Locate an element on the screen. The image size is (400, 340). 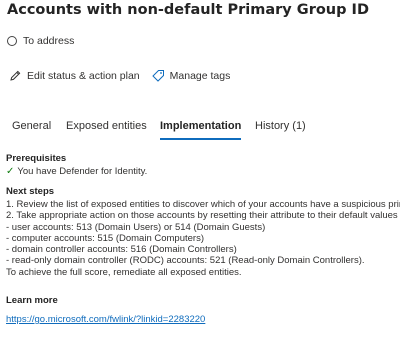
manage-tags-label: Manage tags is located at coordinates (200, 75).